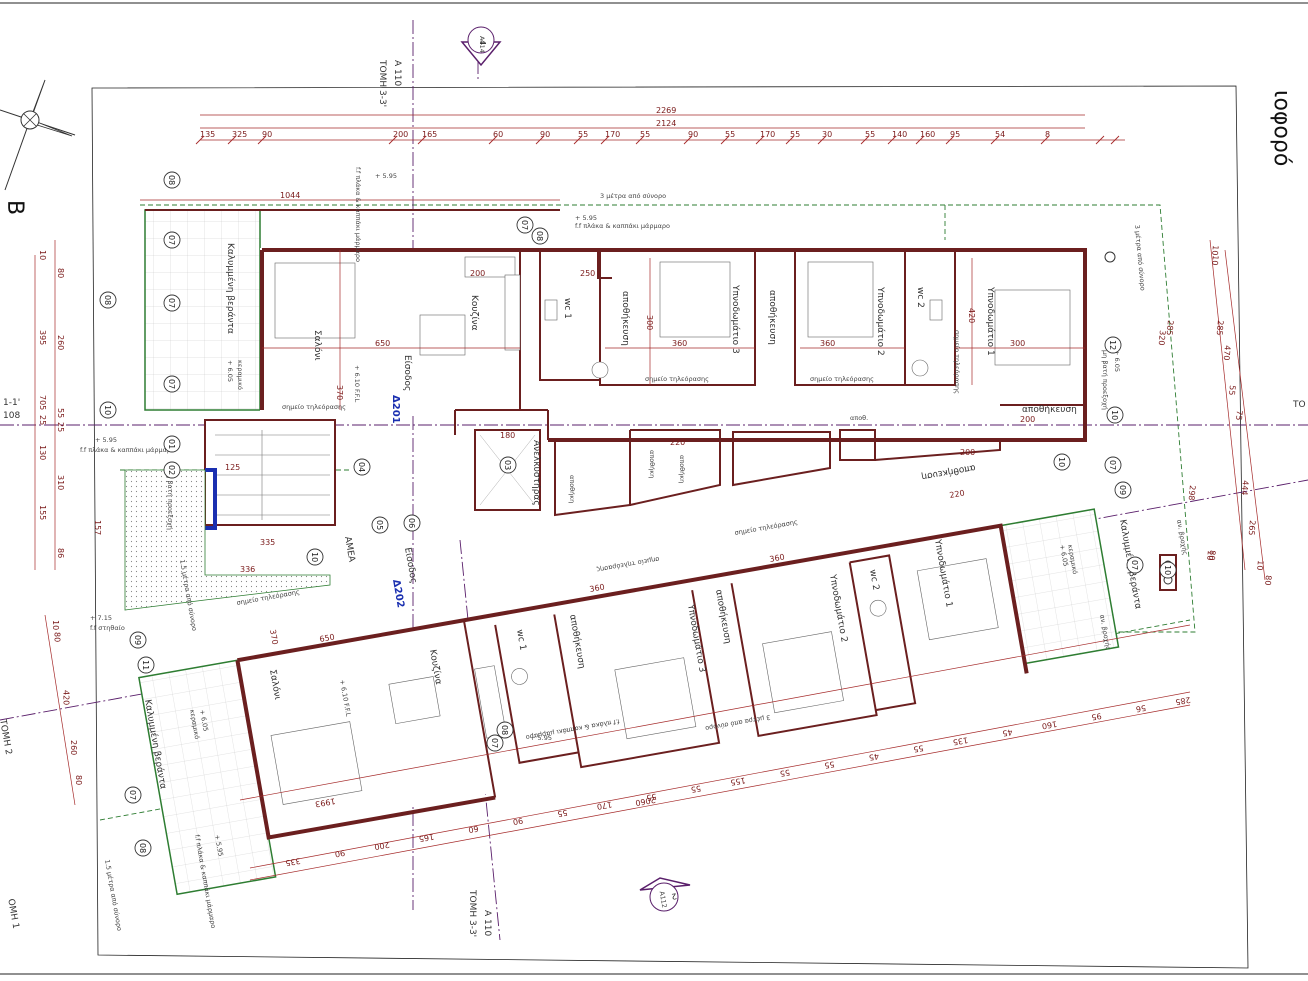 Image resolution: width=1308 pixels, height=981 pixels. Describe the element at coordinates (948, 471) in the screenshot. I see `room-storage-bottom-3: αποθήκευση` at that location.